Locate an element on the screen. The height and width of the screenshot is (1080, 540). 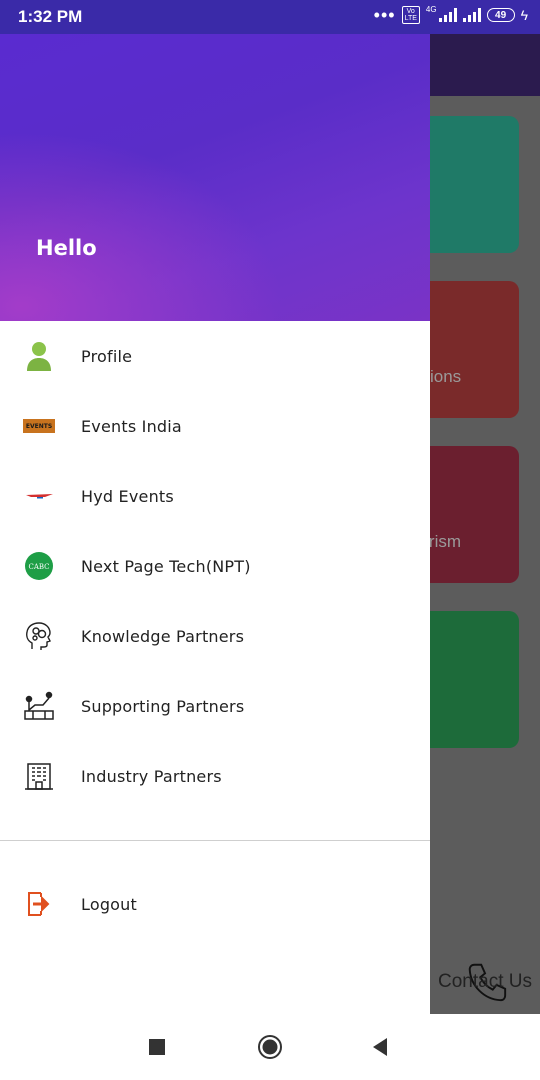
menu-item-label: Industry Partners is located at coordinates (151, 776).